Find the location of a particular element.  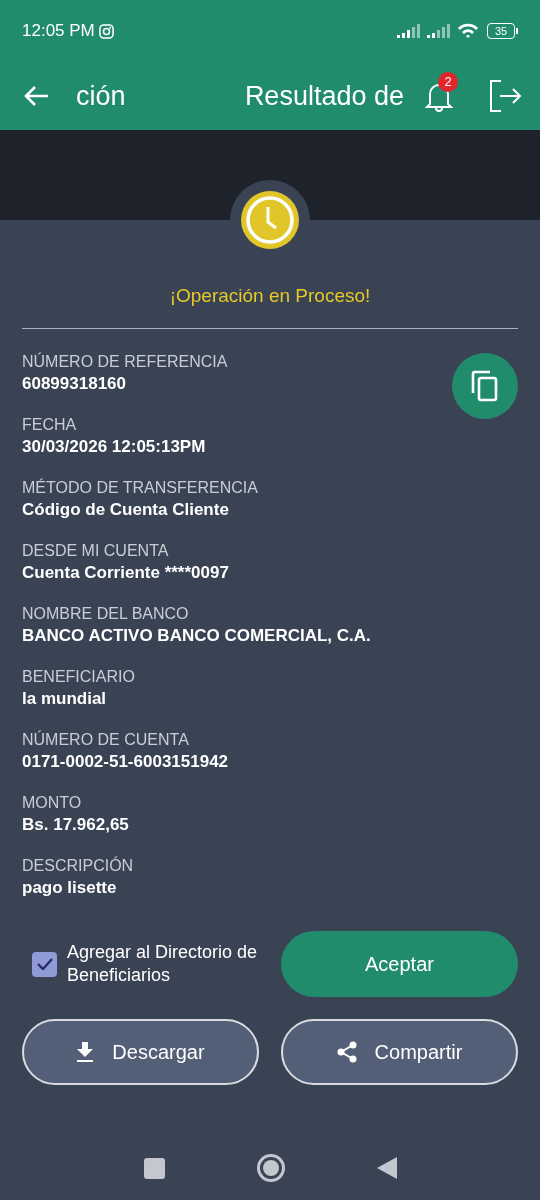

field-label: NÚMERO DE CUENTA is located at coordinates (105, 739).